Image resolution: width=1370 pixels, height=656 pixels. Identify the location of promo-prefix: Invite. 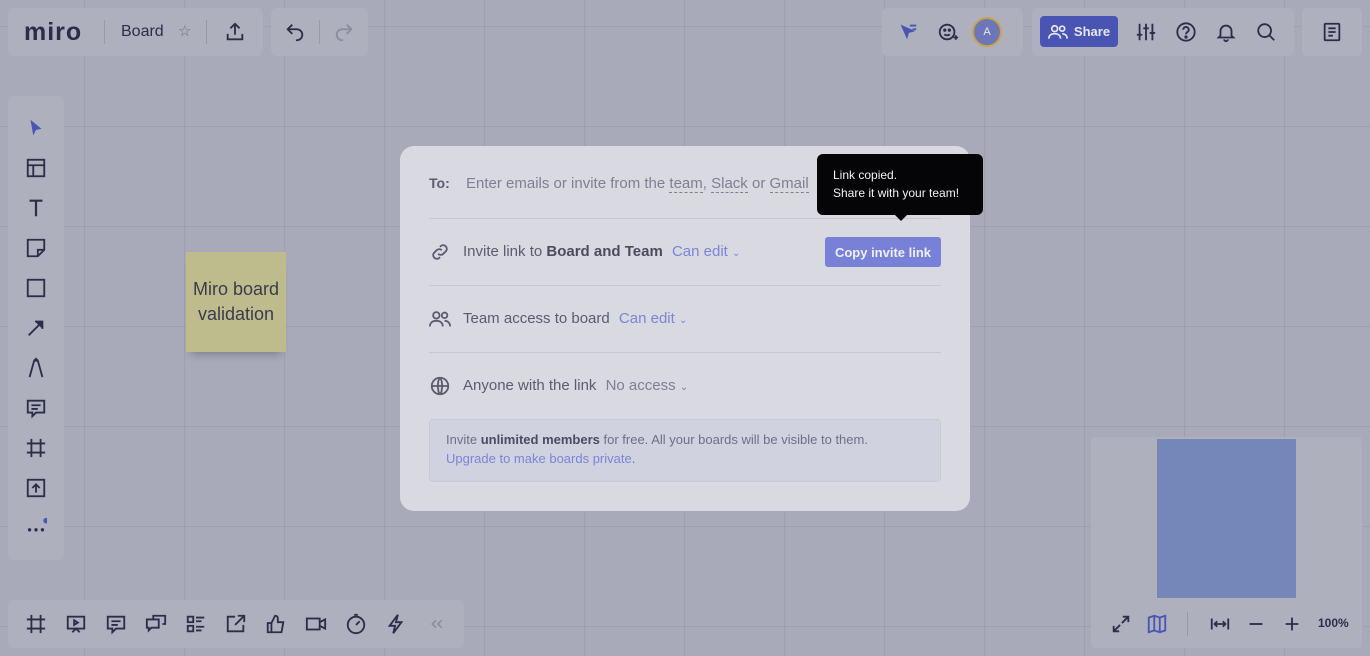
(463, 439).